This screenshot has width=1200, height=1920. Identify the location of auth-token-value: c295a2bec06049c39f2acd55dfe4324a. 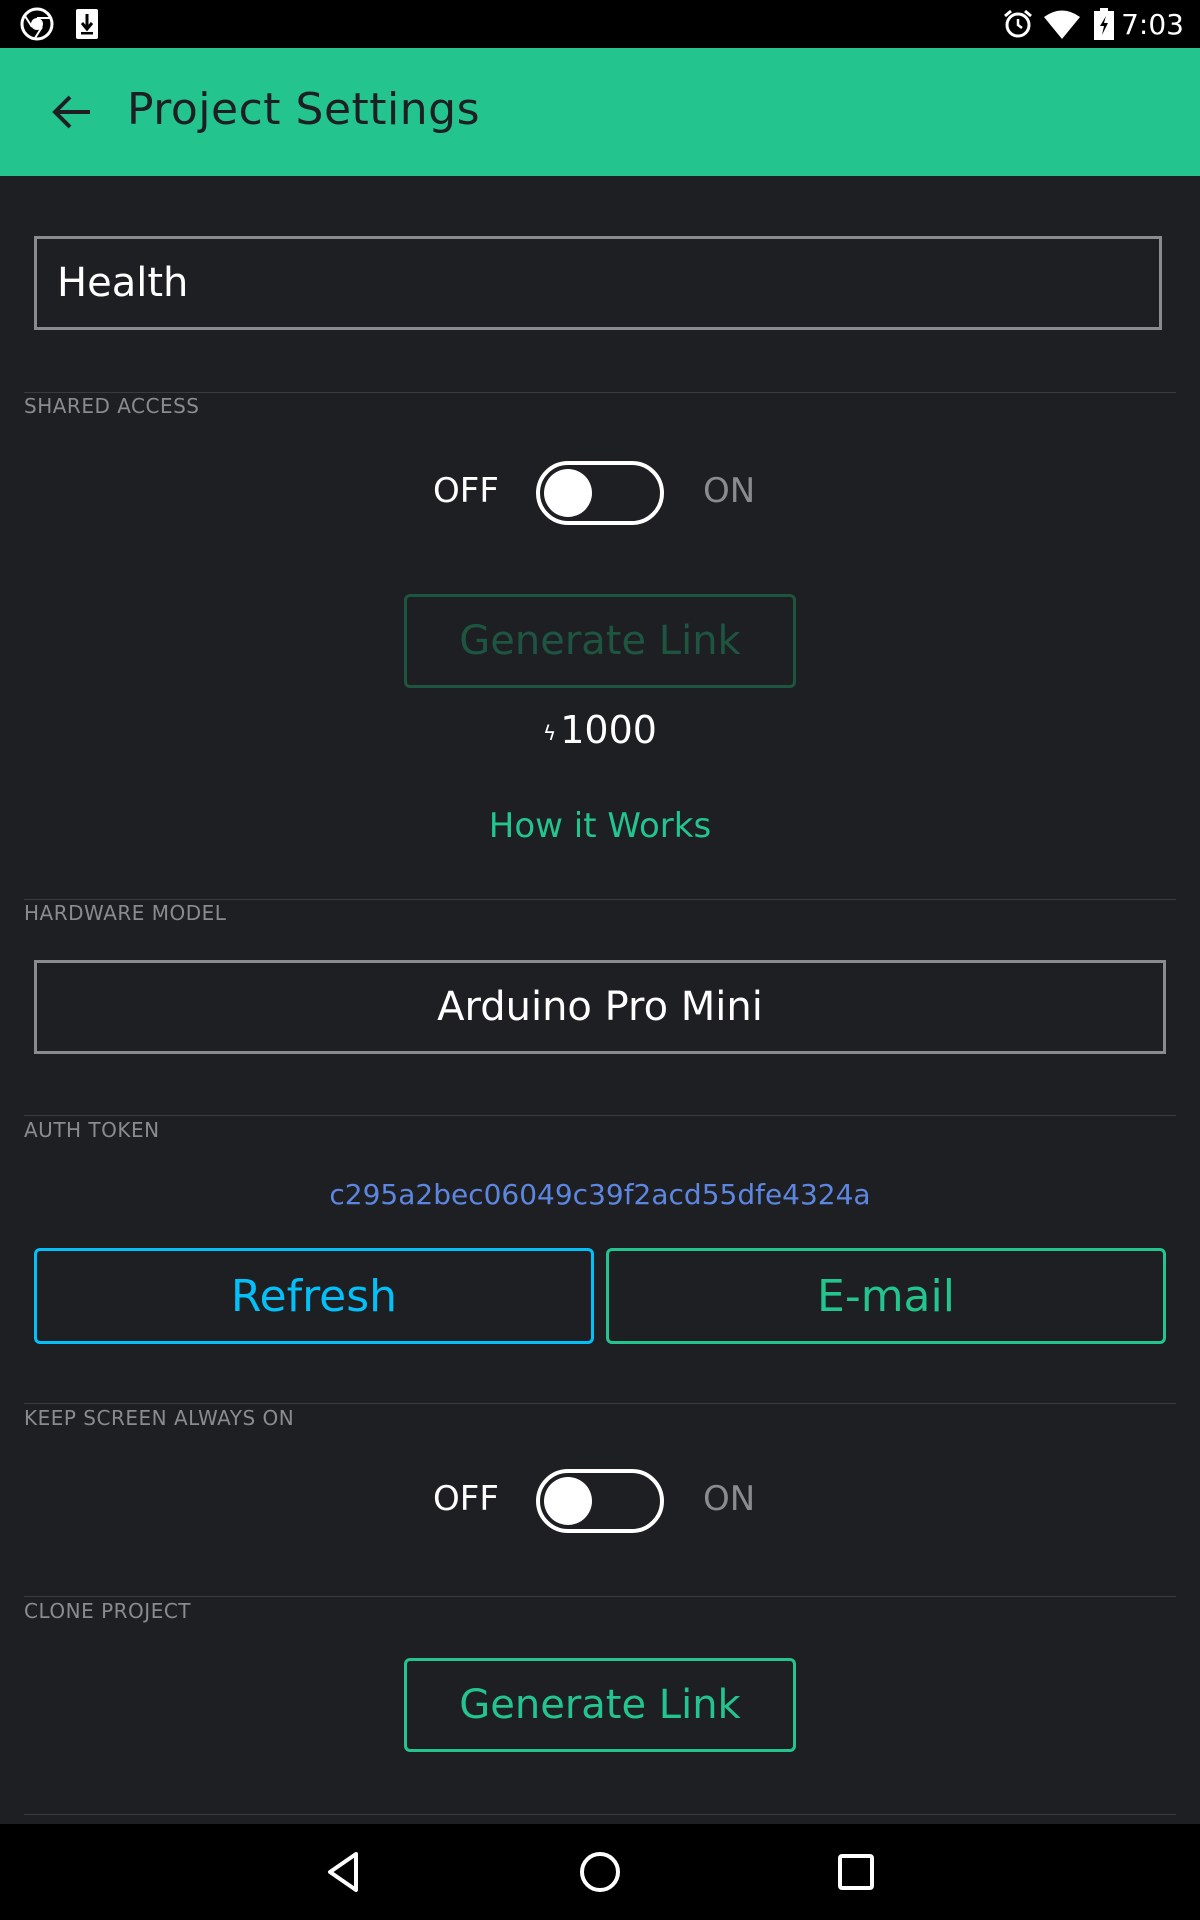
(600, 1194).